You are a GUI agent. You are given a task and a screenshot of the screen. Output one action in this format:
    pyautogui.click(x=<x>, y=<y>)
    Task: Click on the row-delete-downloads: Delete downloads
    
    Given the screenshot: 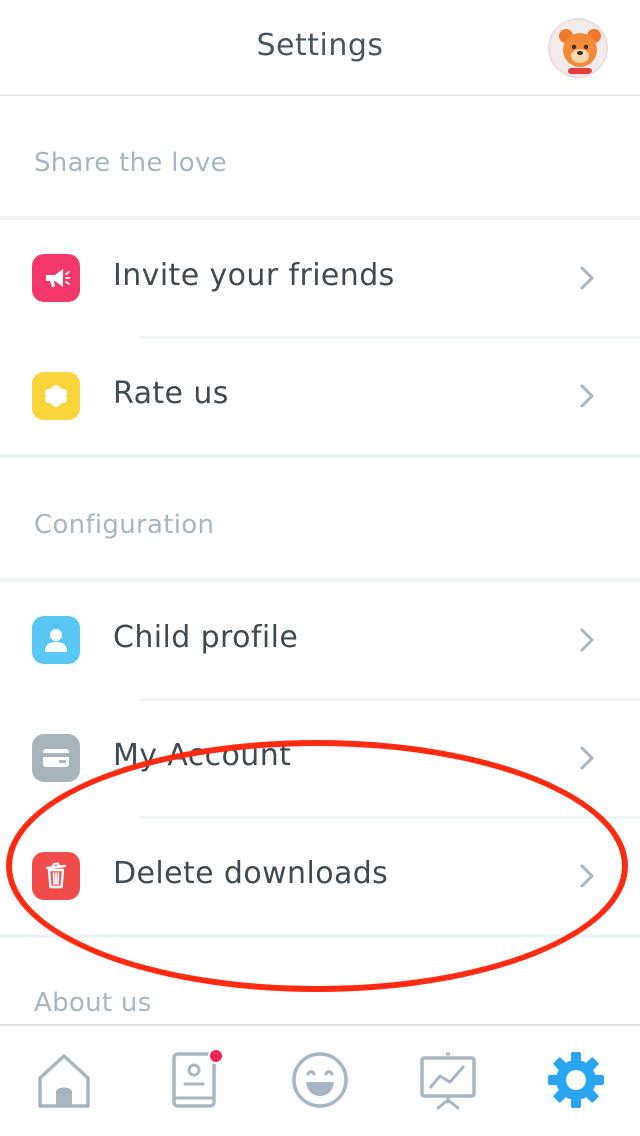 What is the action you would take?
    pyautogui.click(x=320, y=876)
    